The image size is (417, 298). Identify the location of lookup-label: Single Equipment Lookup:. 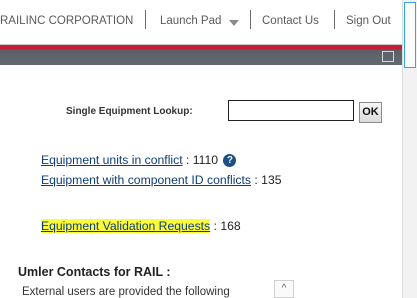
(129, 111).